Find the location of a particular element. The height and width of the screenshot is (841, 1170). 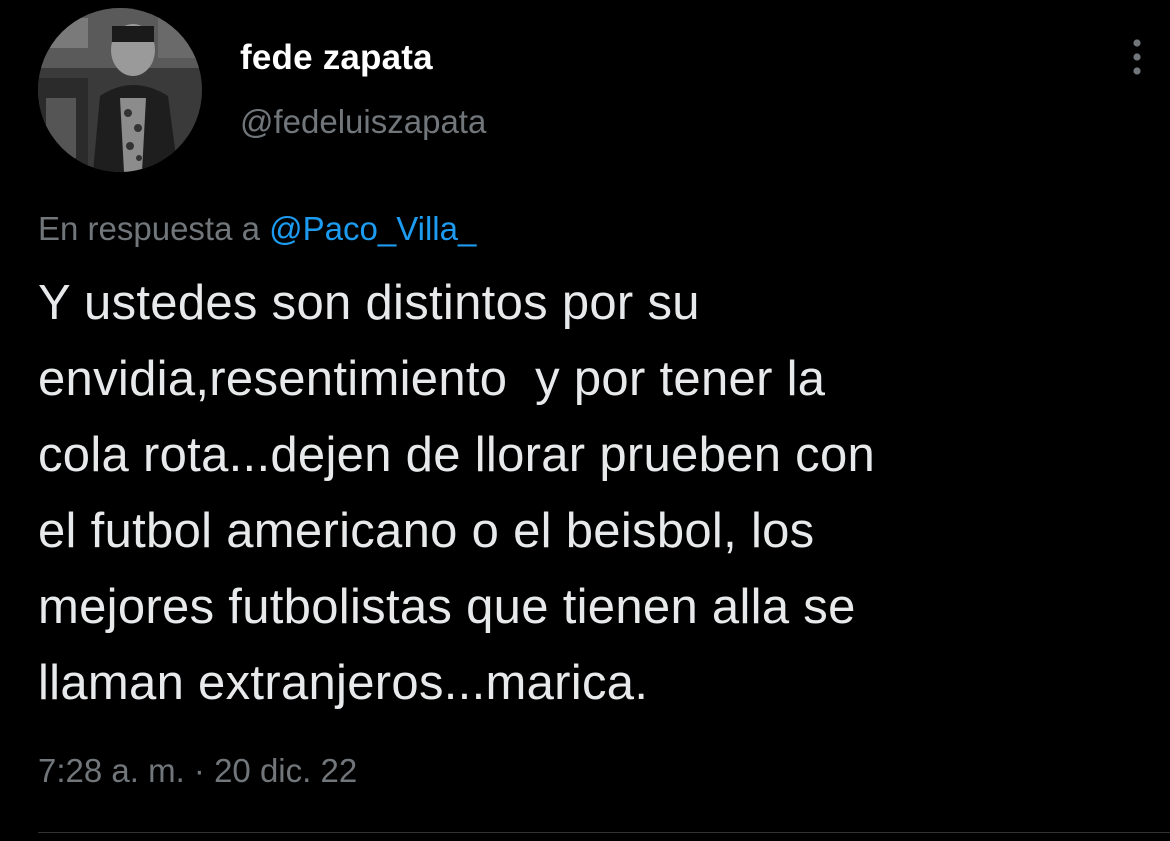

tweet-text-line: llaman extranjeros...marica. is located at coordinates (343, 683).